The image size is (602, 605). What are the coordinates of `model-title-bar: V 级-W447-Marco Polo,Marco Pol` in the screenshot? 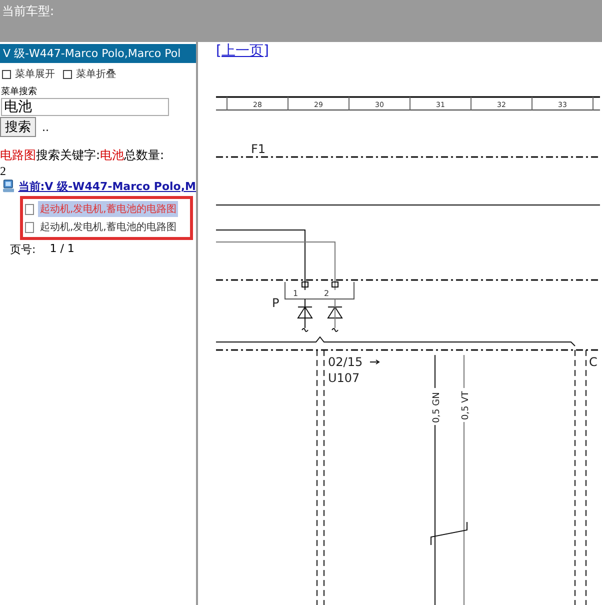 It's located at (98, 53).